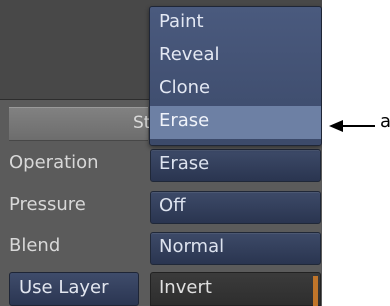 The height and width of the screenshot is (306, 390). Describe the element at coordinates (235, 289) in the screenshot. I see `invert-field: Invert` at that location.